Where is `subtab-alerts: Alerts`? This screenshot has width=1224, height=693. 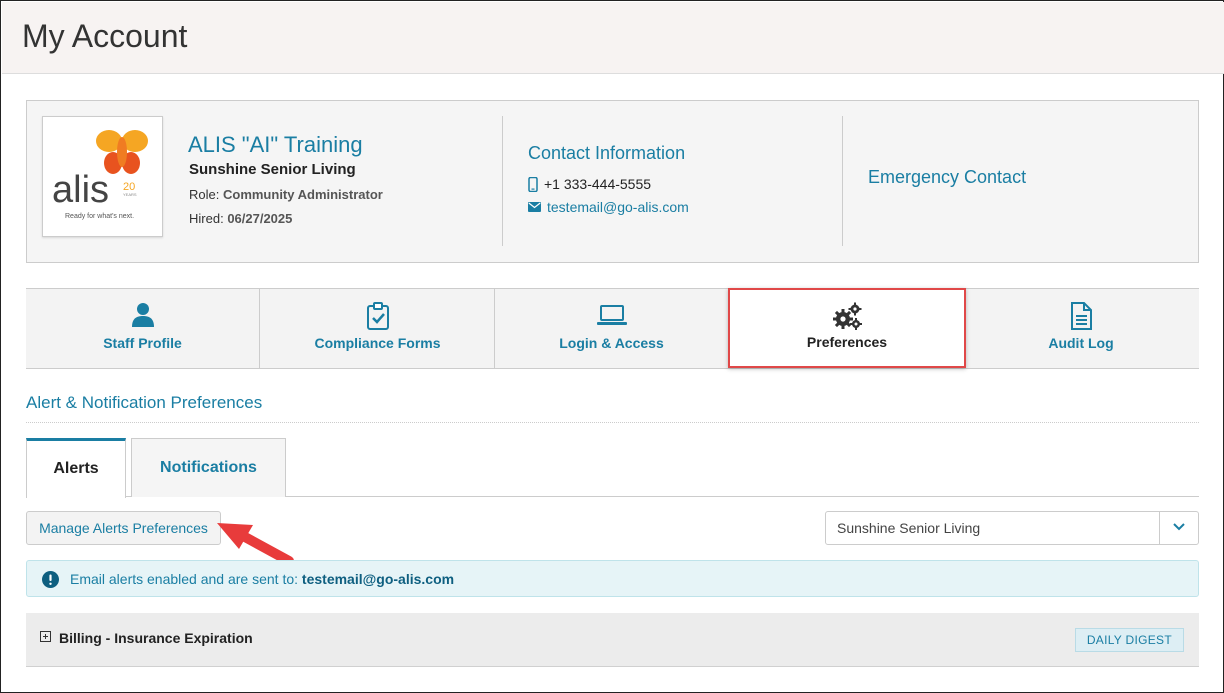
subtab-alerts: Alerts is located at coordinates (76, 468).